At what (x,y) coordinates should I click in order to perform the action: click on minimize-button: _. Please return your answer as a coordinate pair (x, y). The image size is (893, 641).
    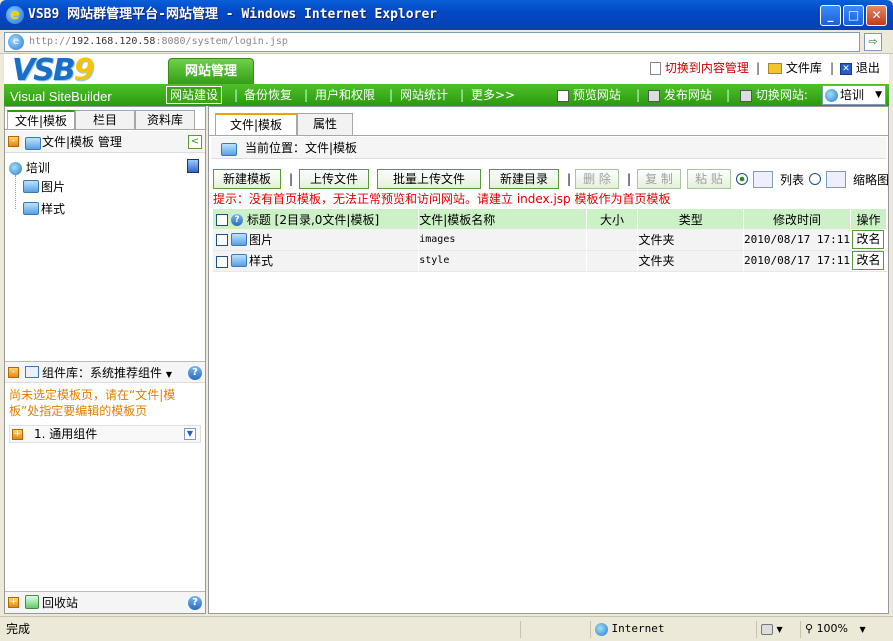
    Looking at the image, I should click on (830, 15).